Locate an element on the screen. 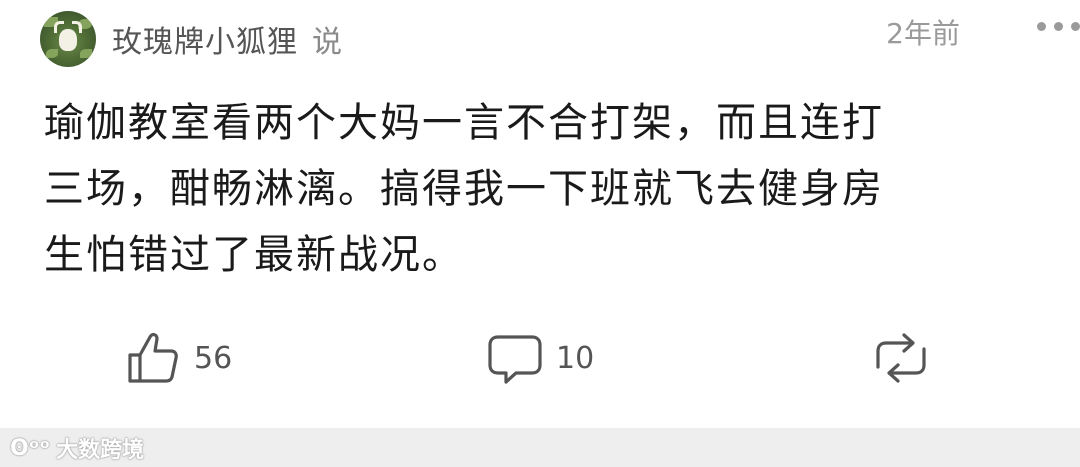  comment-button: 10 is located at coordinates (540, 358).